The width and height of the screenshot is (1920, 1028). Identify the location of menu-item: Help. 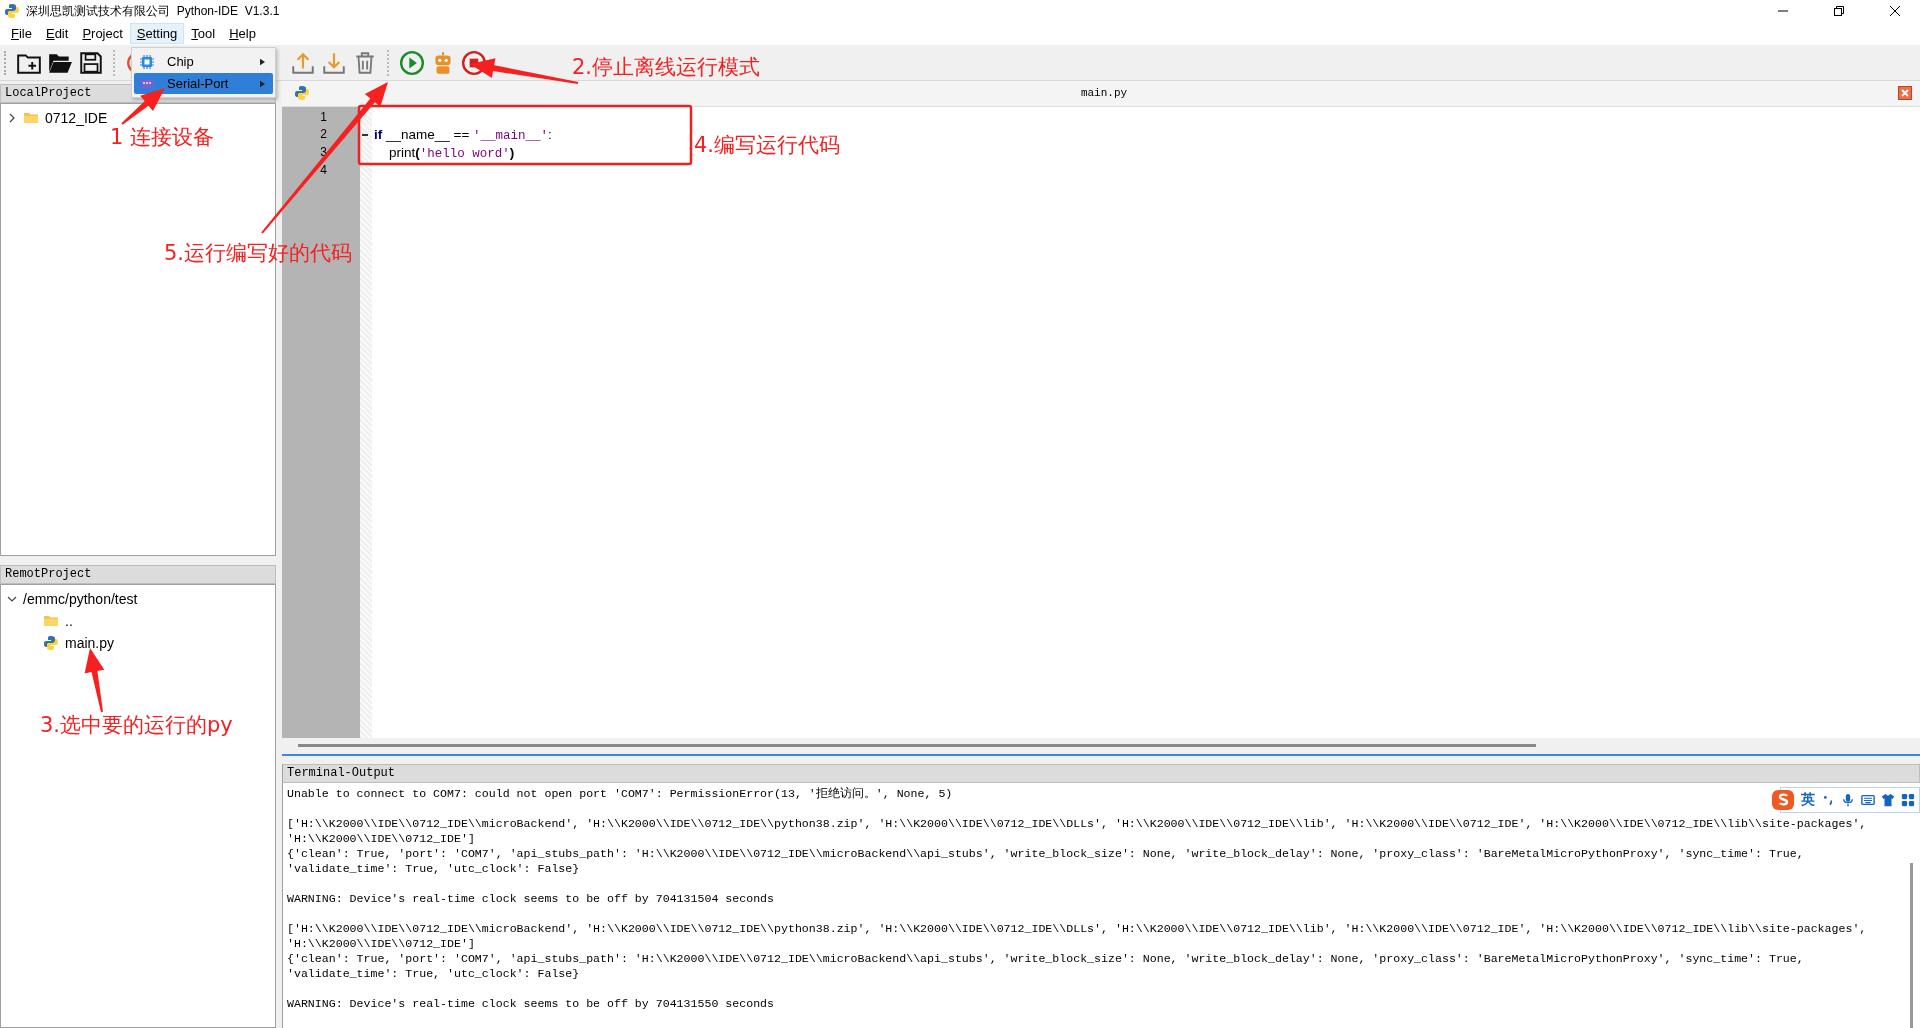
(242, 33).